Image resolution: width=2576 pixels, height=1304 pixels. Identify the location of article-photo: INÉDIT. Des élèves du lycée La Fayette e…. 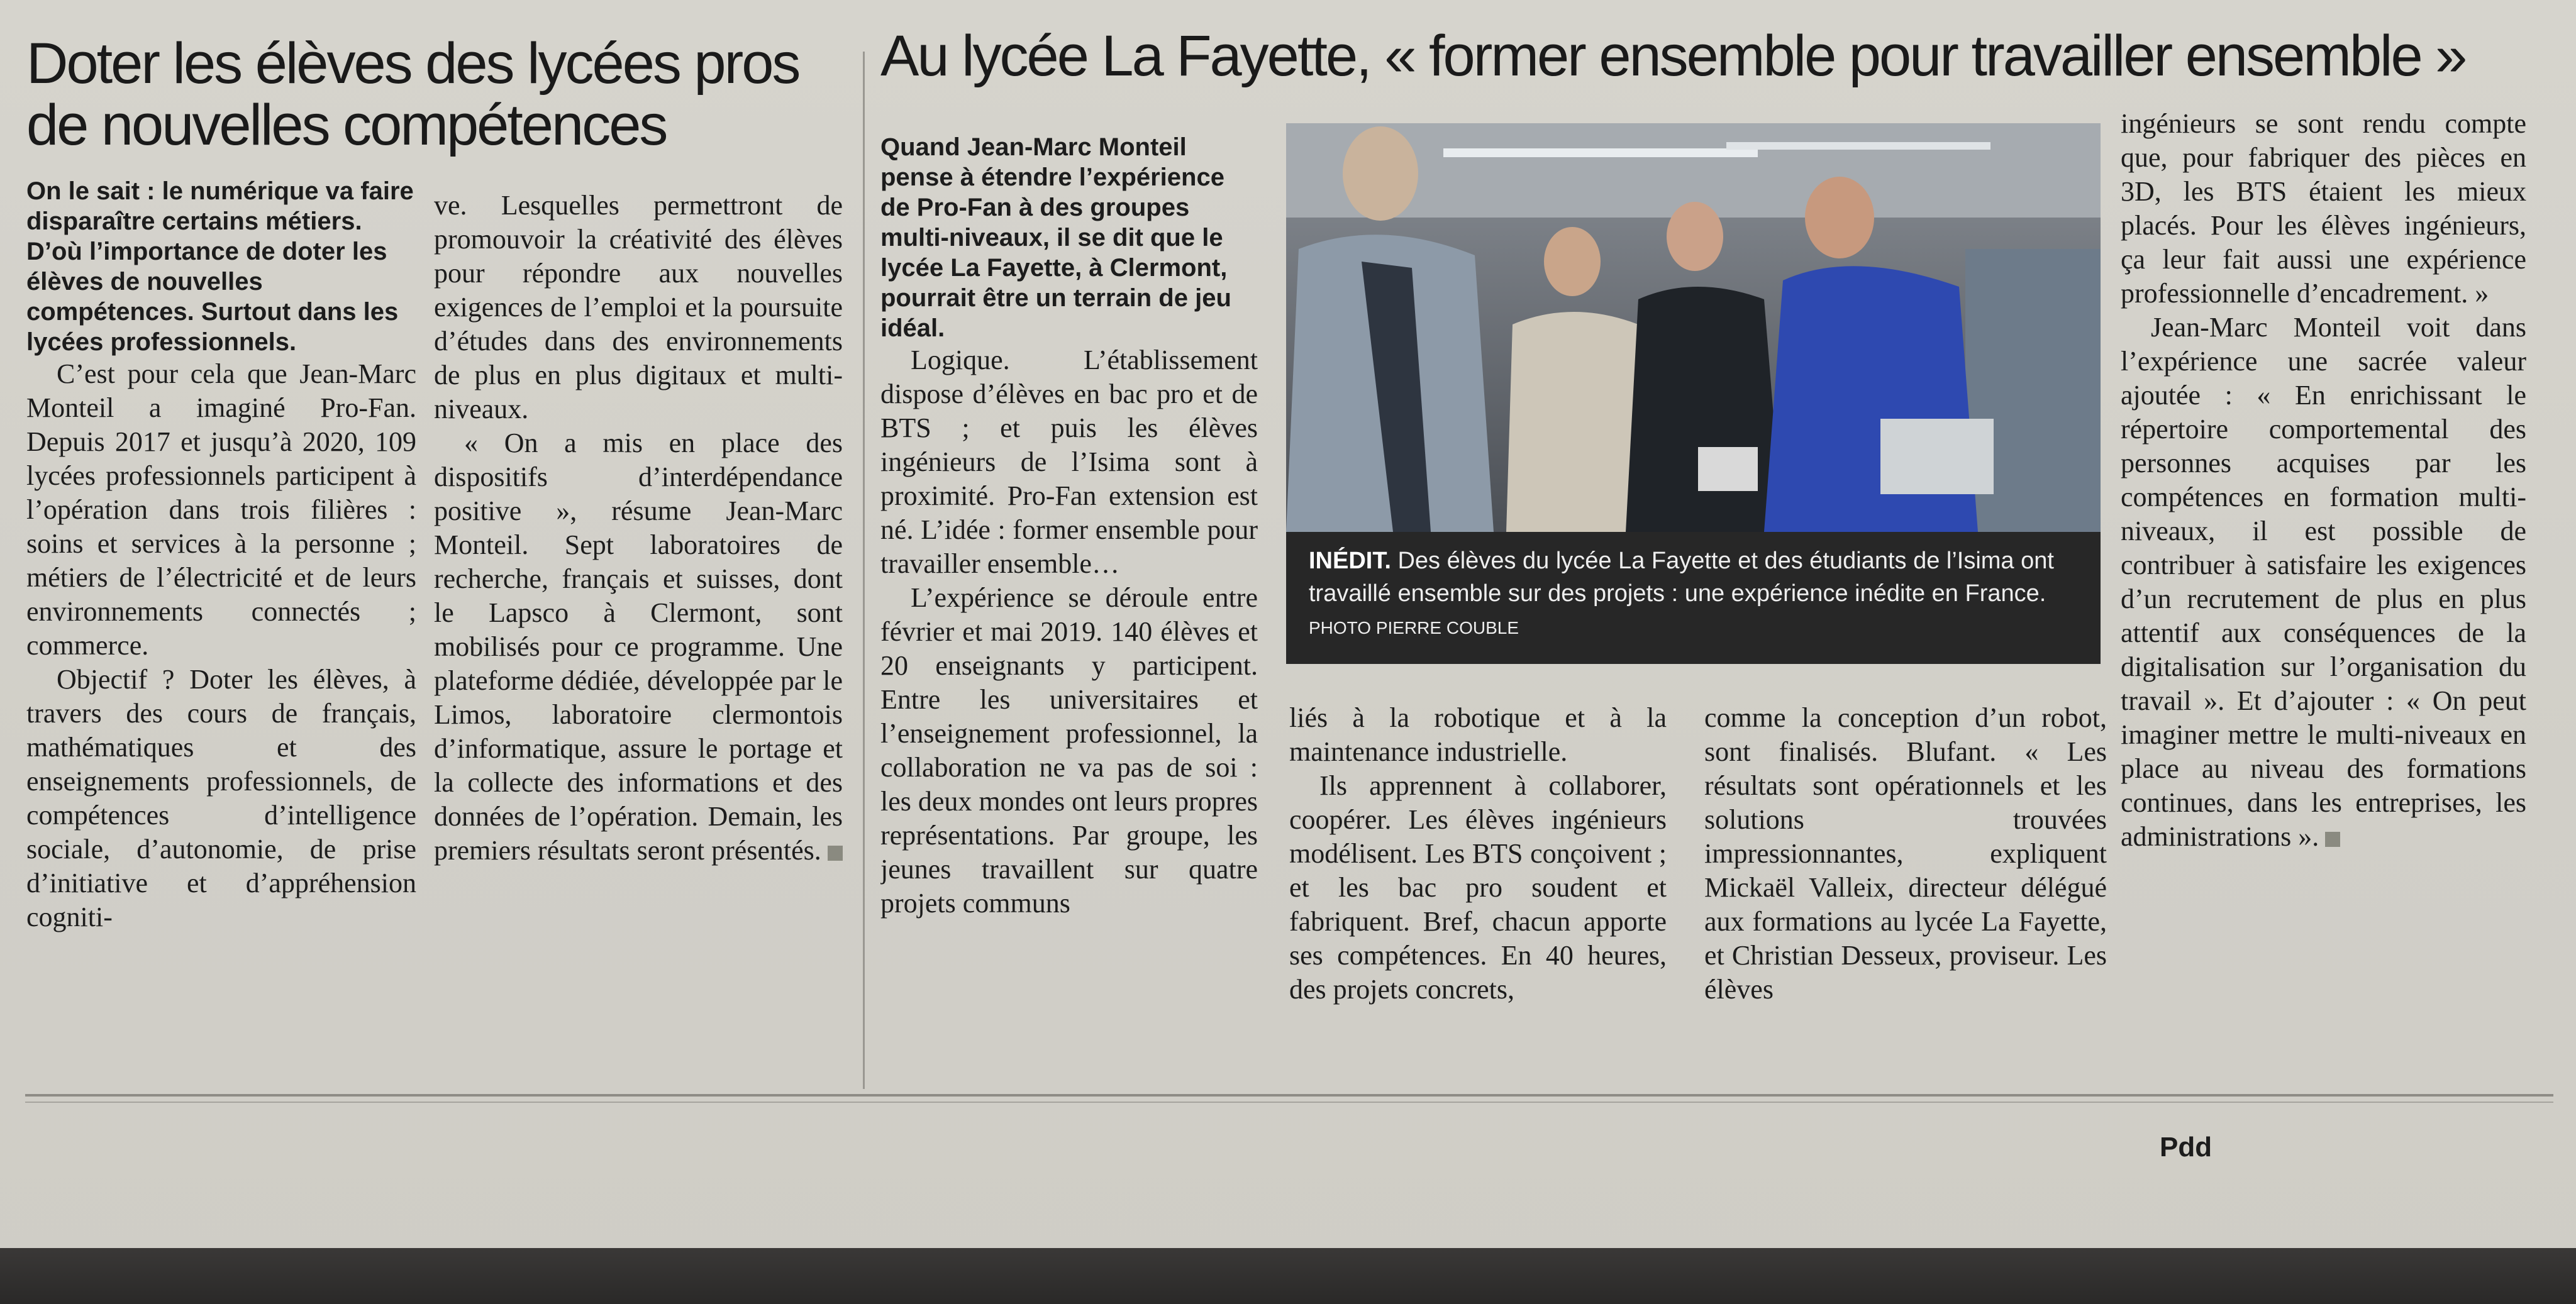
(1693, 394).